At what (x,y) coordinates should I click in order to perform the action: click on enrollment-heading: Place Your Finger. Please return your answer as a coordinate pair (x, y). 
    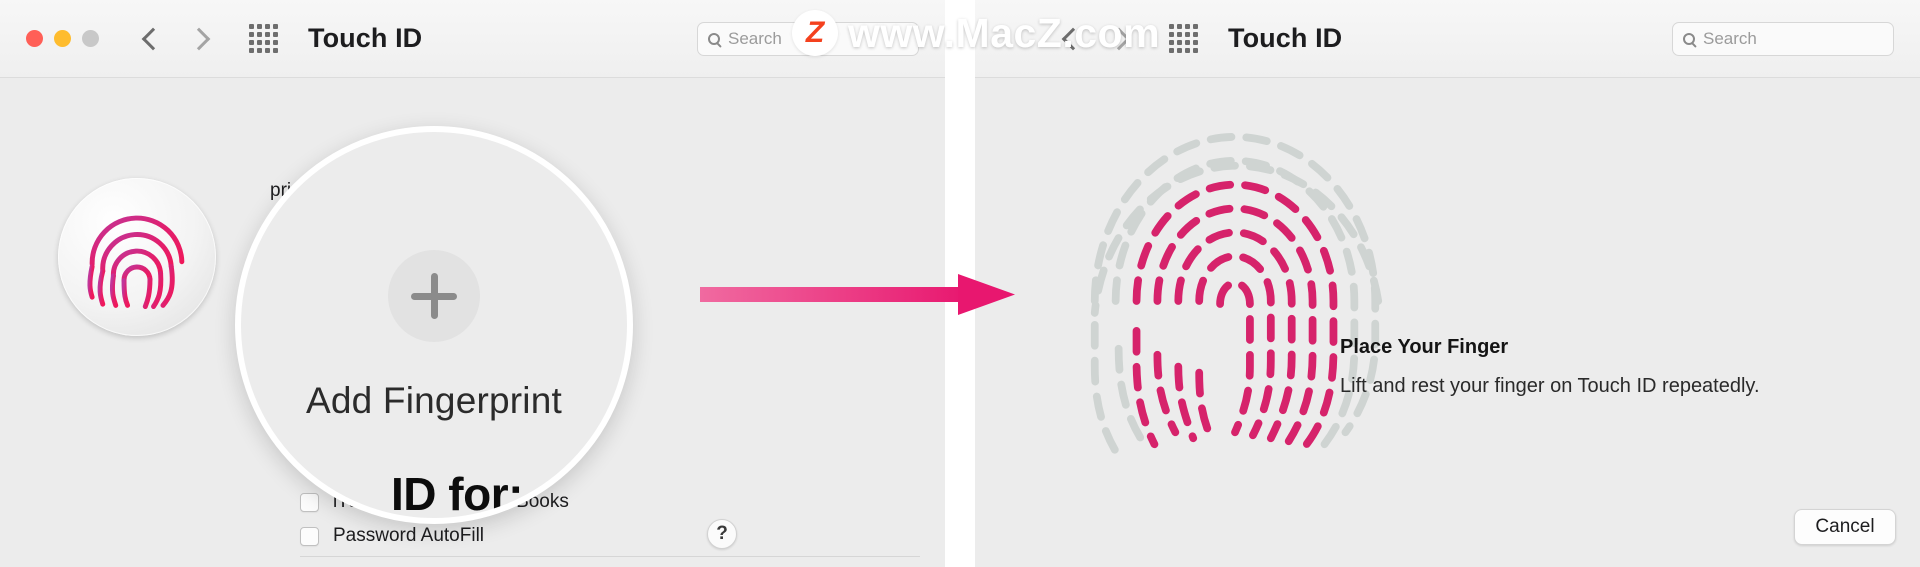
    Looking at the image, I should click on (1424, 347).